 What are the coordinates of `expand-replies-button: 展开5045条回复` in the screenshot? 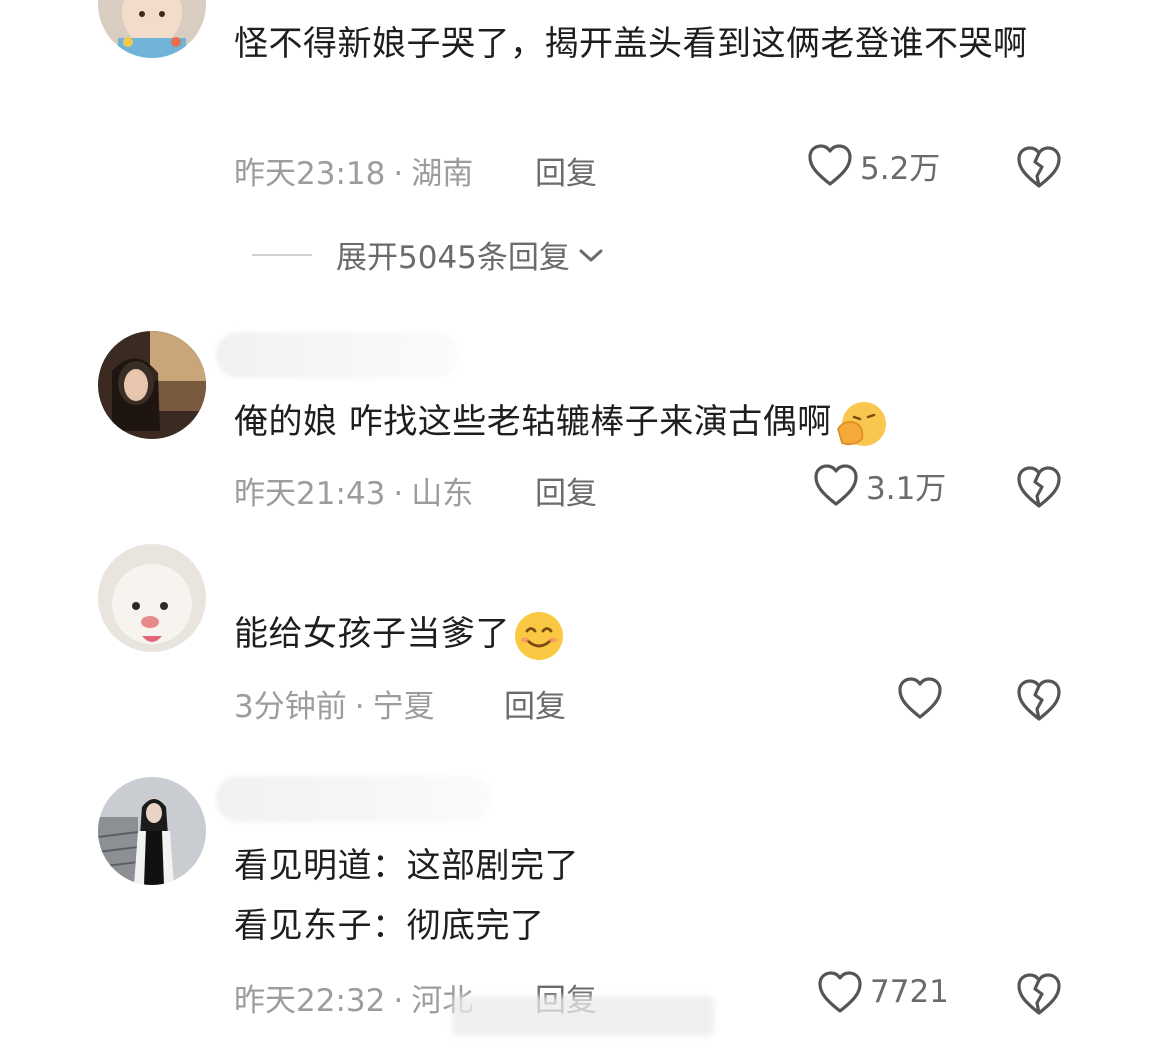 It's located at (429, 254).